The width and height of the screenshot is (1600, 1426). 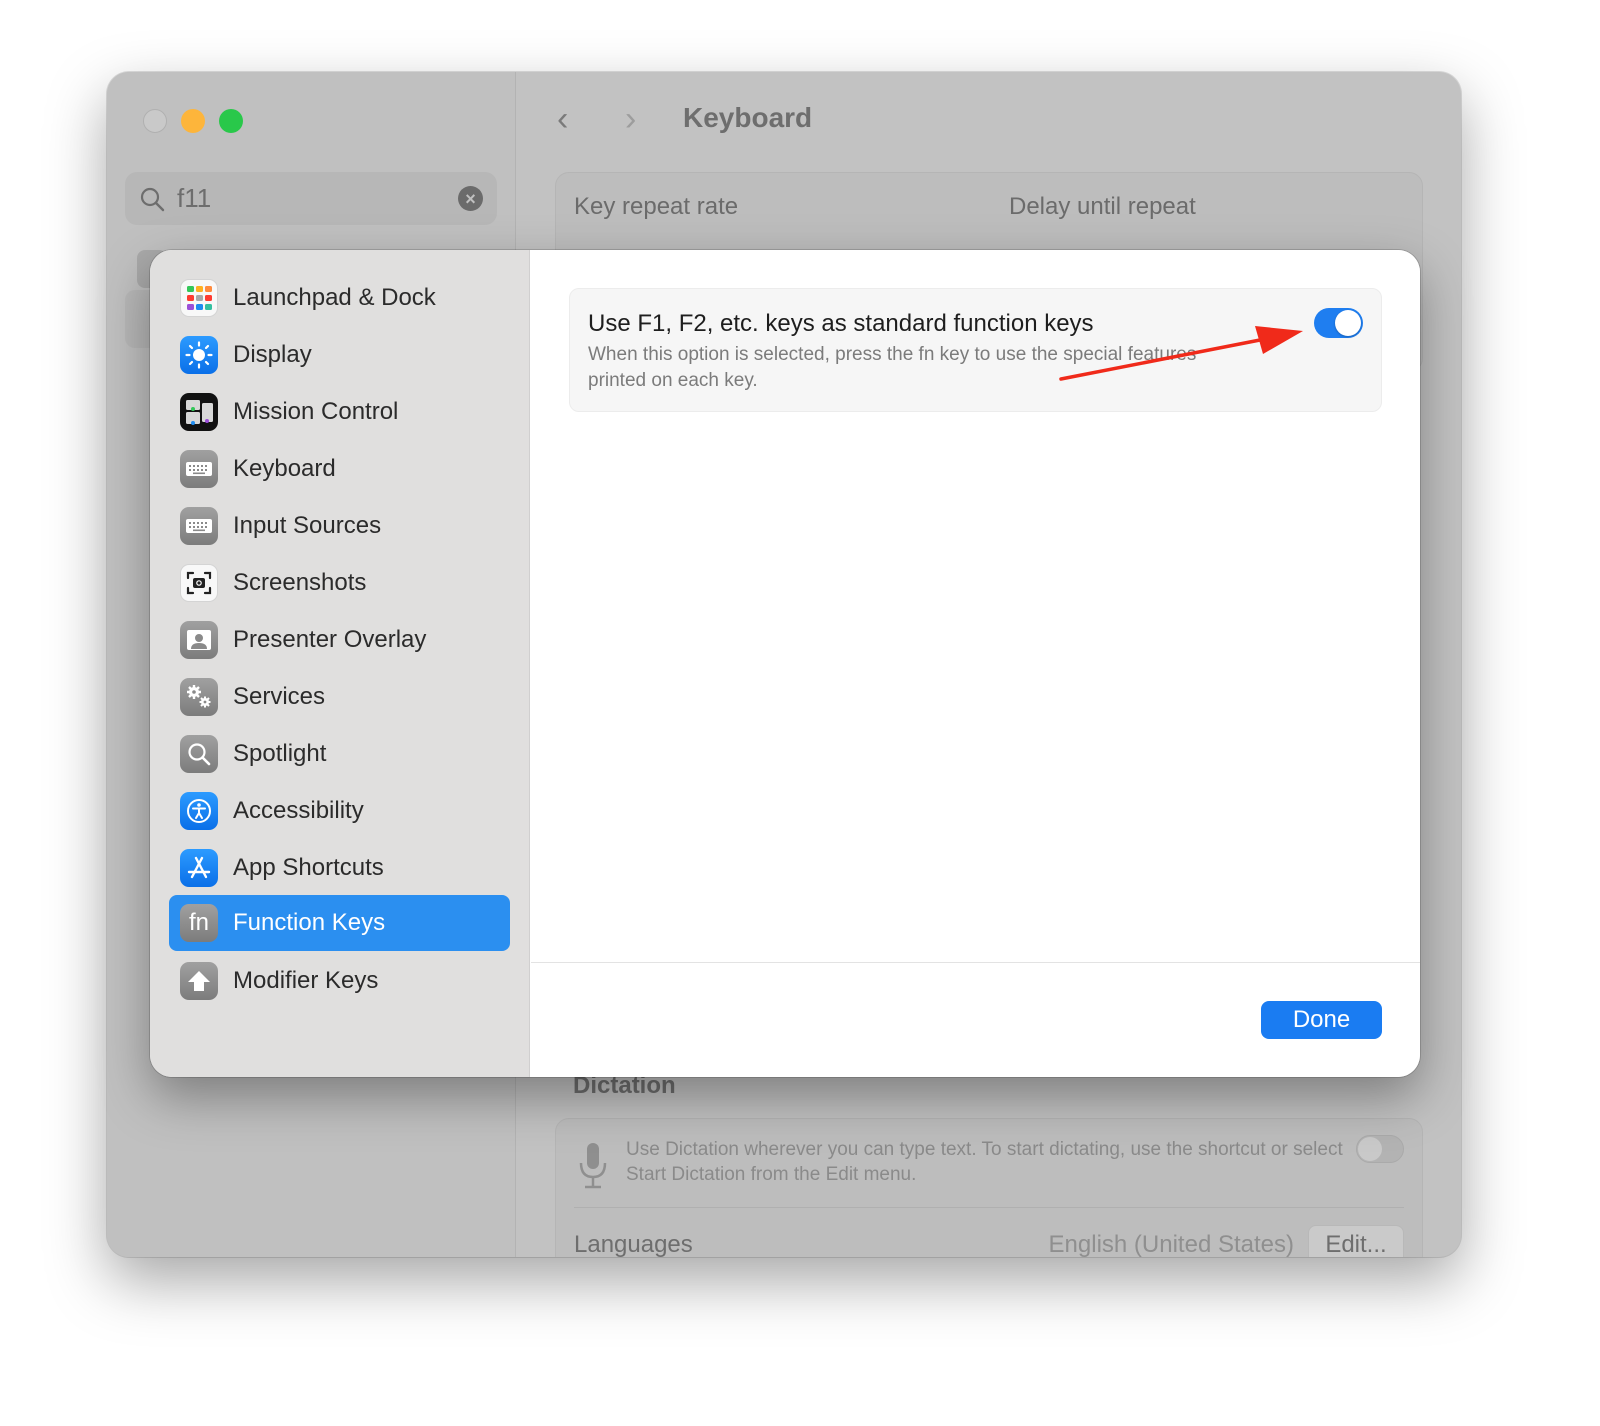 What do you see at coordinates (334, 297) in the screenshot?
I see `sidebar-item-label: Launchpad & Dock` at bounding box center [334, 297].